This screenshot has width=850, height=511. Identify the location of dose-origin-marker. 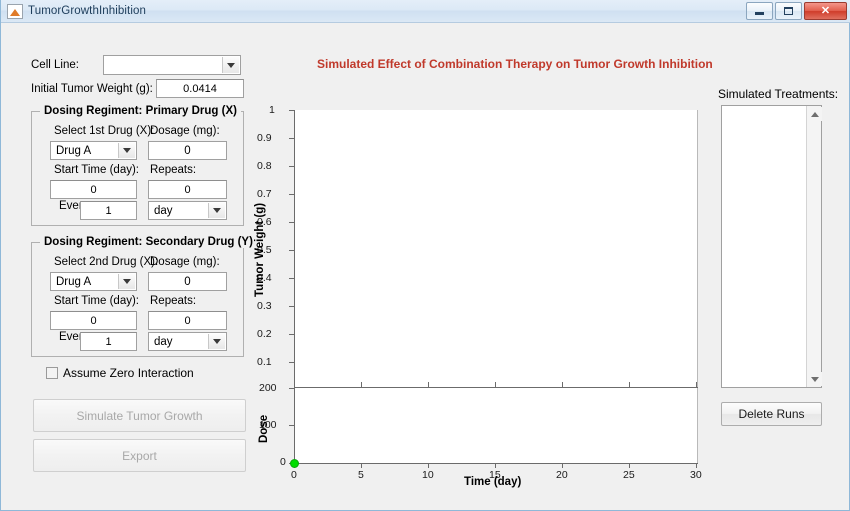
(294, 463).